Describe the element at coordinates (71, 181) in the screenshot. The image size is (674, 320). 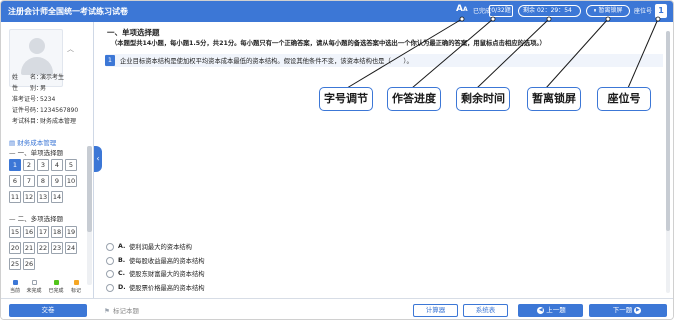
I see `single-question-10: 10` at that location.